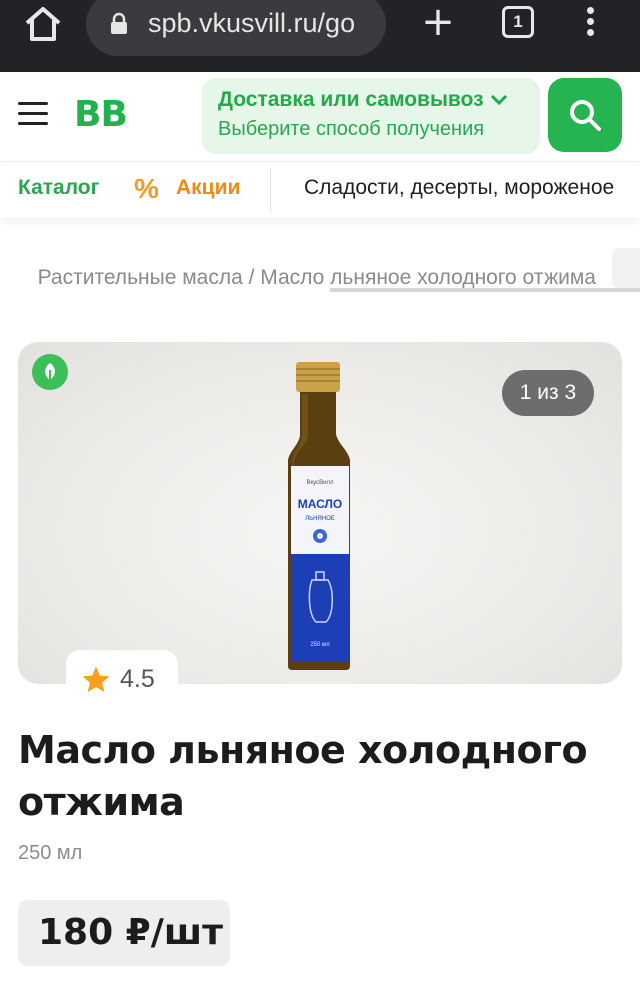  I want to click on nav-category-sweets: Сладости, десерты, мороженое, so click(459, 188).